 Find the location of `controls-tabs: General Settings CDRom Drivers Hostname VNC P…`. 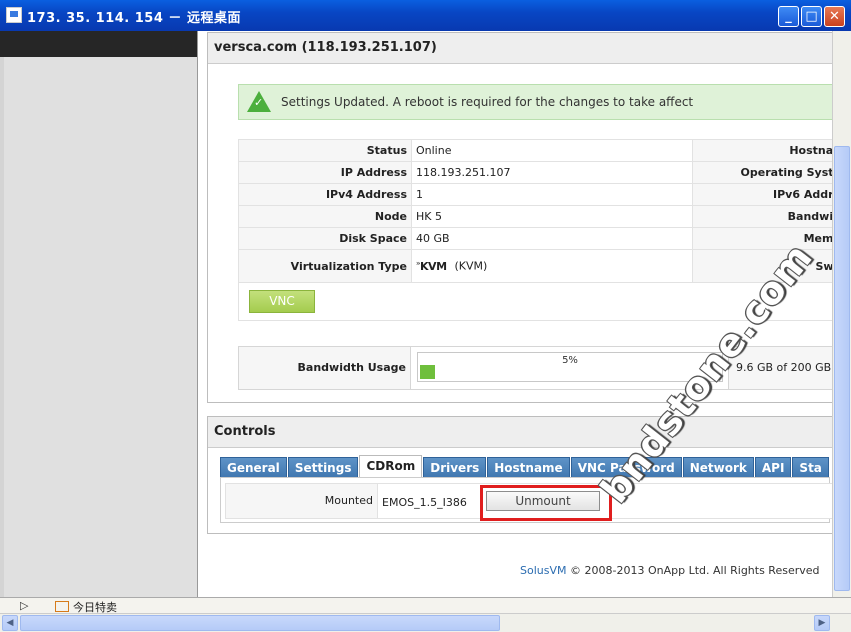

controls-tabs: General Settings CDRom Drivers Hostname VNC P… is located at coordinates (525, 467).